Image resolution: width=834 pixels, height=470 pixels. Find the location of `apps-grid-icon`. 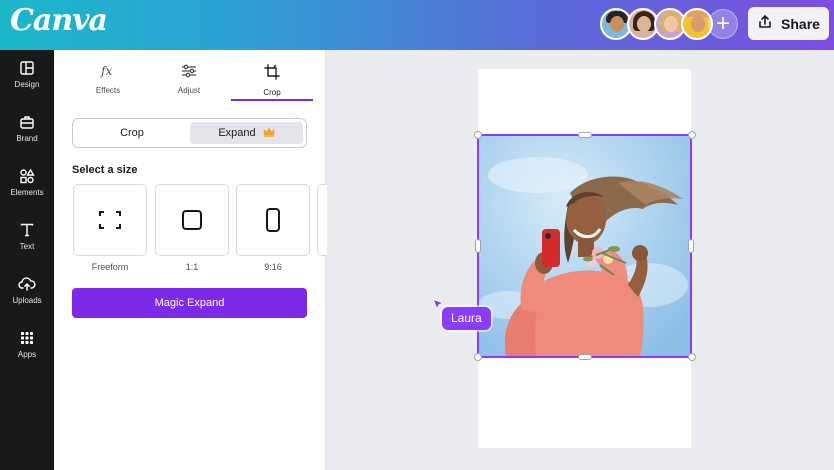

apps-grid-icon is located at coordinates (27, 338).